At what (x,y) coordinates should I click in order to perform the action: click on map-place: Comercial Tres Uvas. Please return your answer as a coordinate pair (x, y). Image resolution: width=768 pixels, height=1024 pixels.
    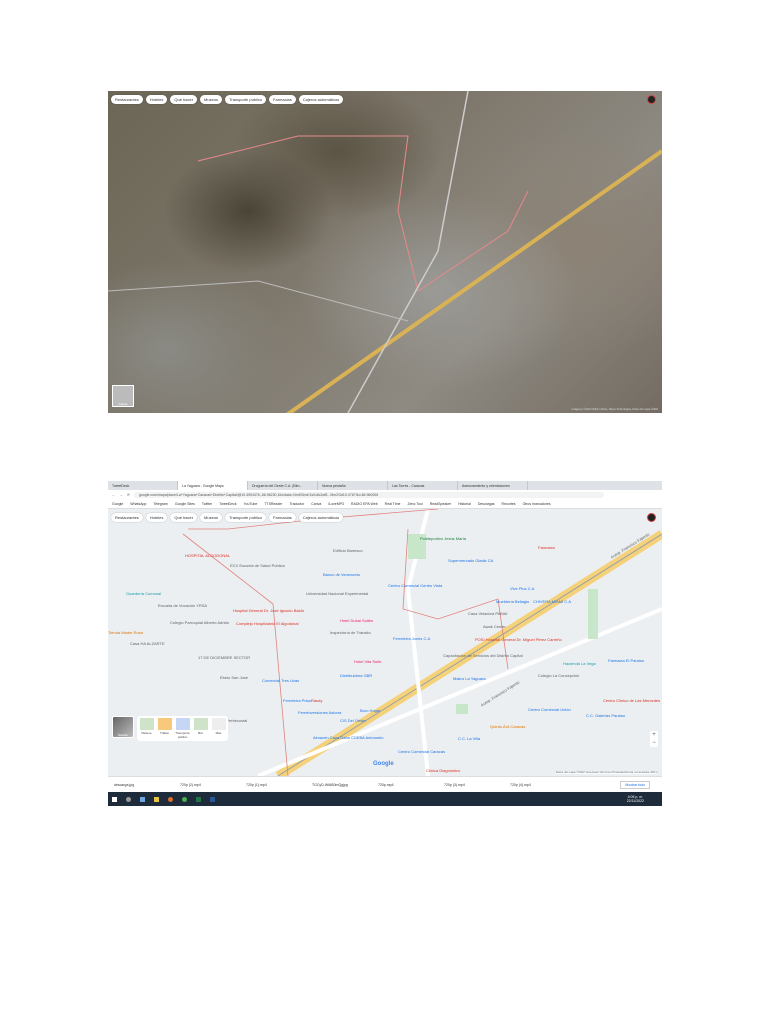
    Looking at the image, I should click on (280, 680).